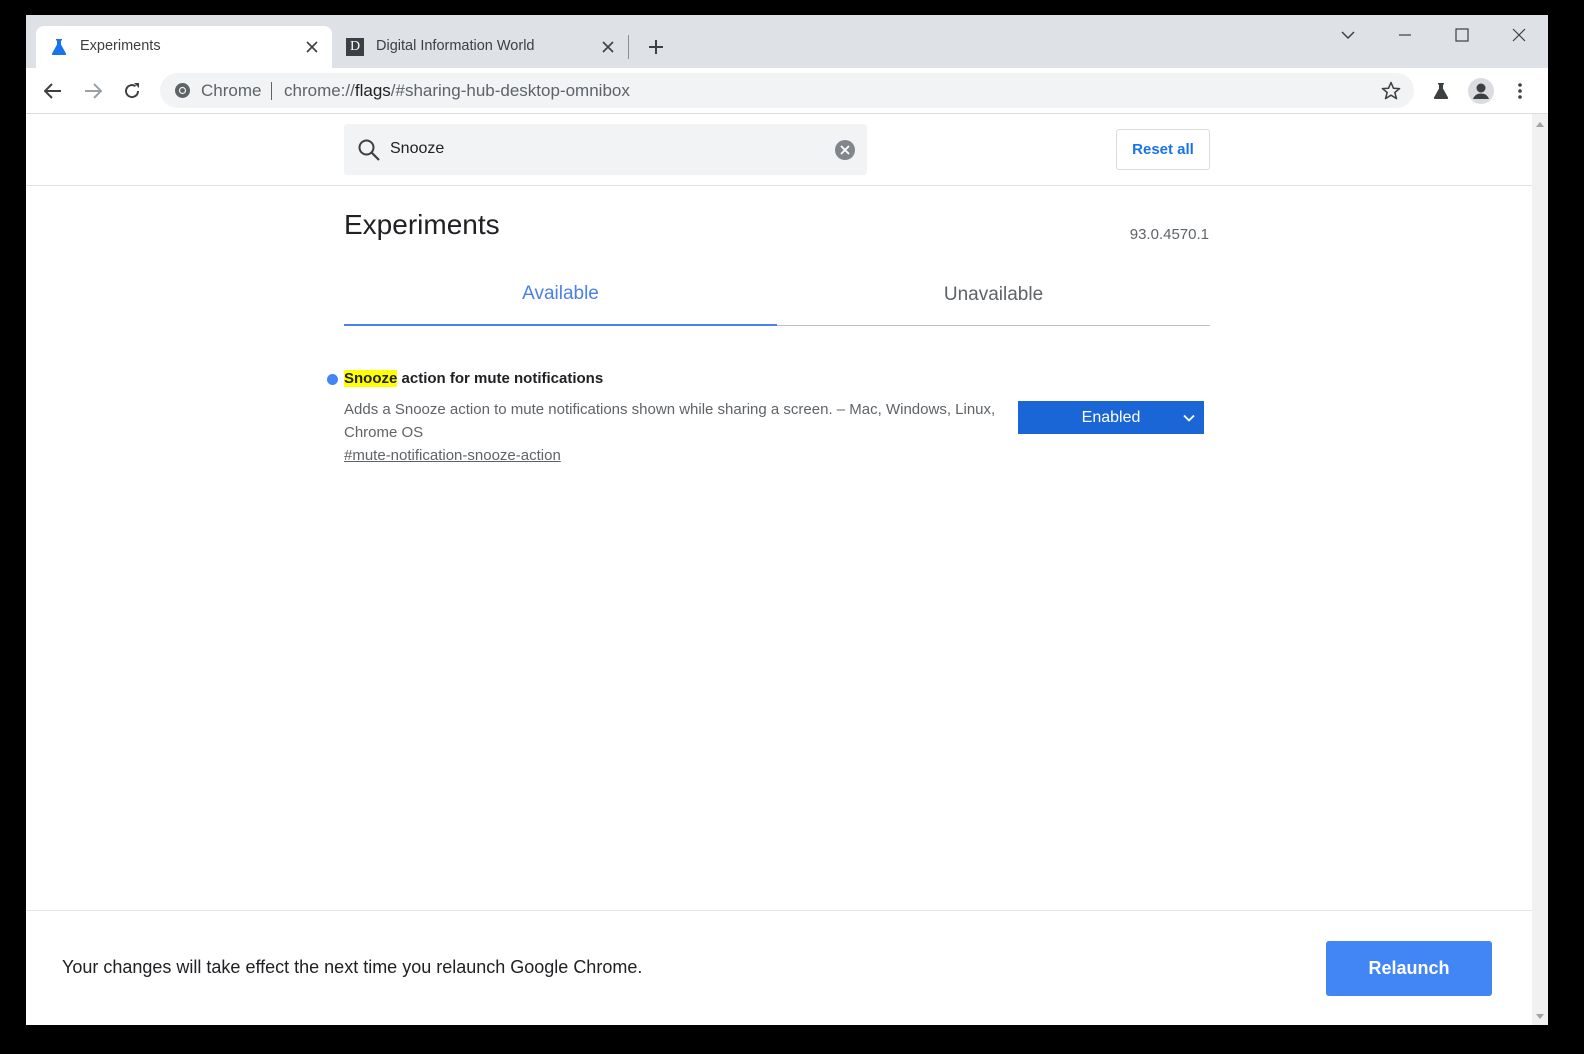 The height and width of the screenshot is (1054, 1584). Describe the element at coordinates (120, 46) in the screenshot. I see `tab-title: Experiments` at that location.